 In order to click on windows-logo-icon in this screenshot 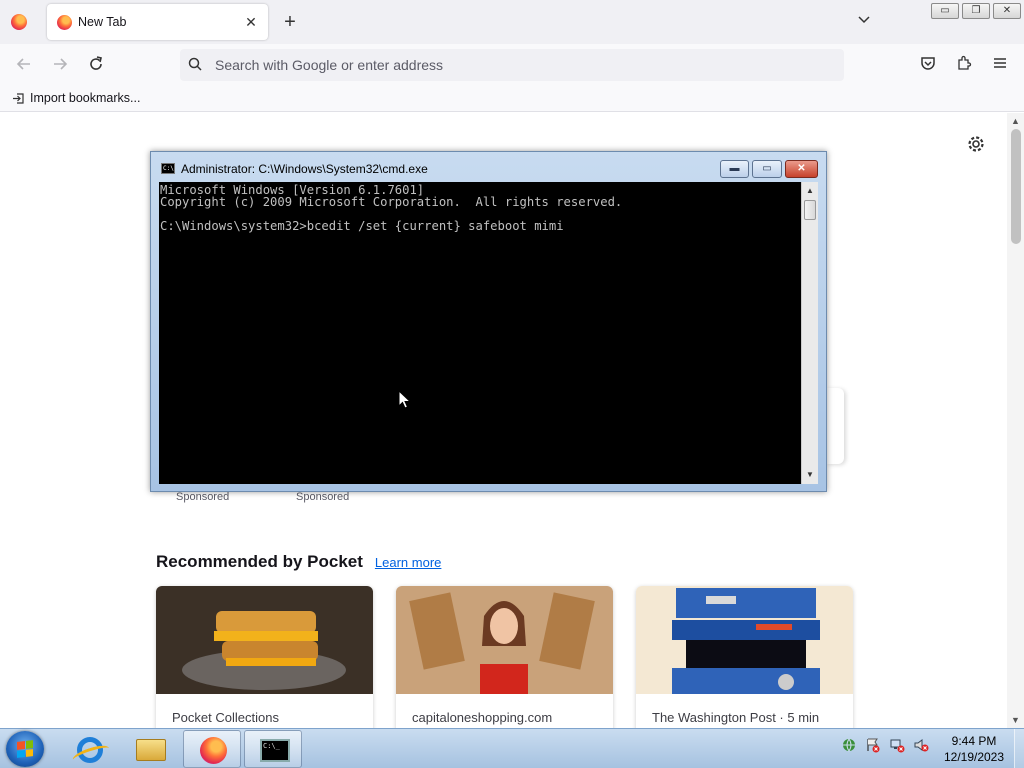, I will do `click(25, 749)`.